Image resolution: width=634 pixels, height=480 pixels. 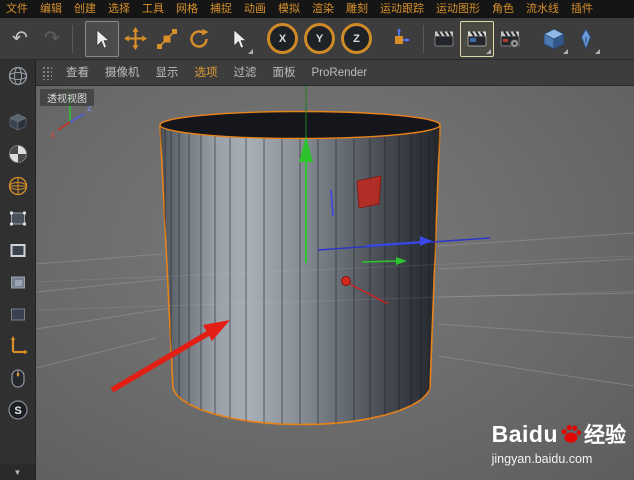 I want to click on palette-scroll-down-button: ▼, so click(x=17, y=472).